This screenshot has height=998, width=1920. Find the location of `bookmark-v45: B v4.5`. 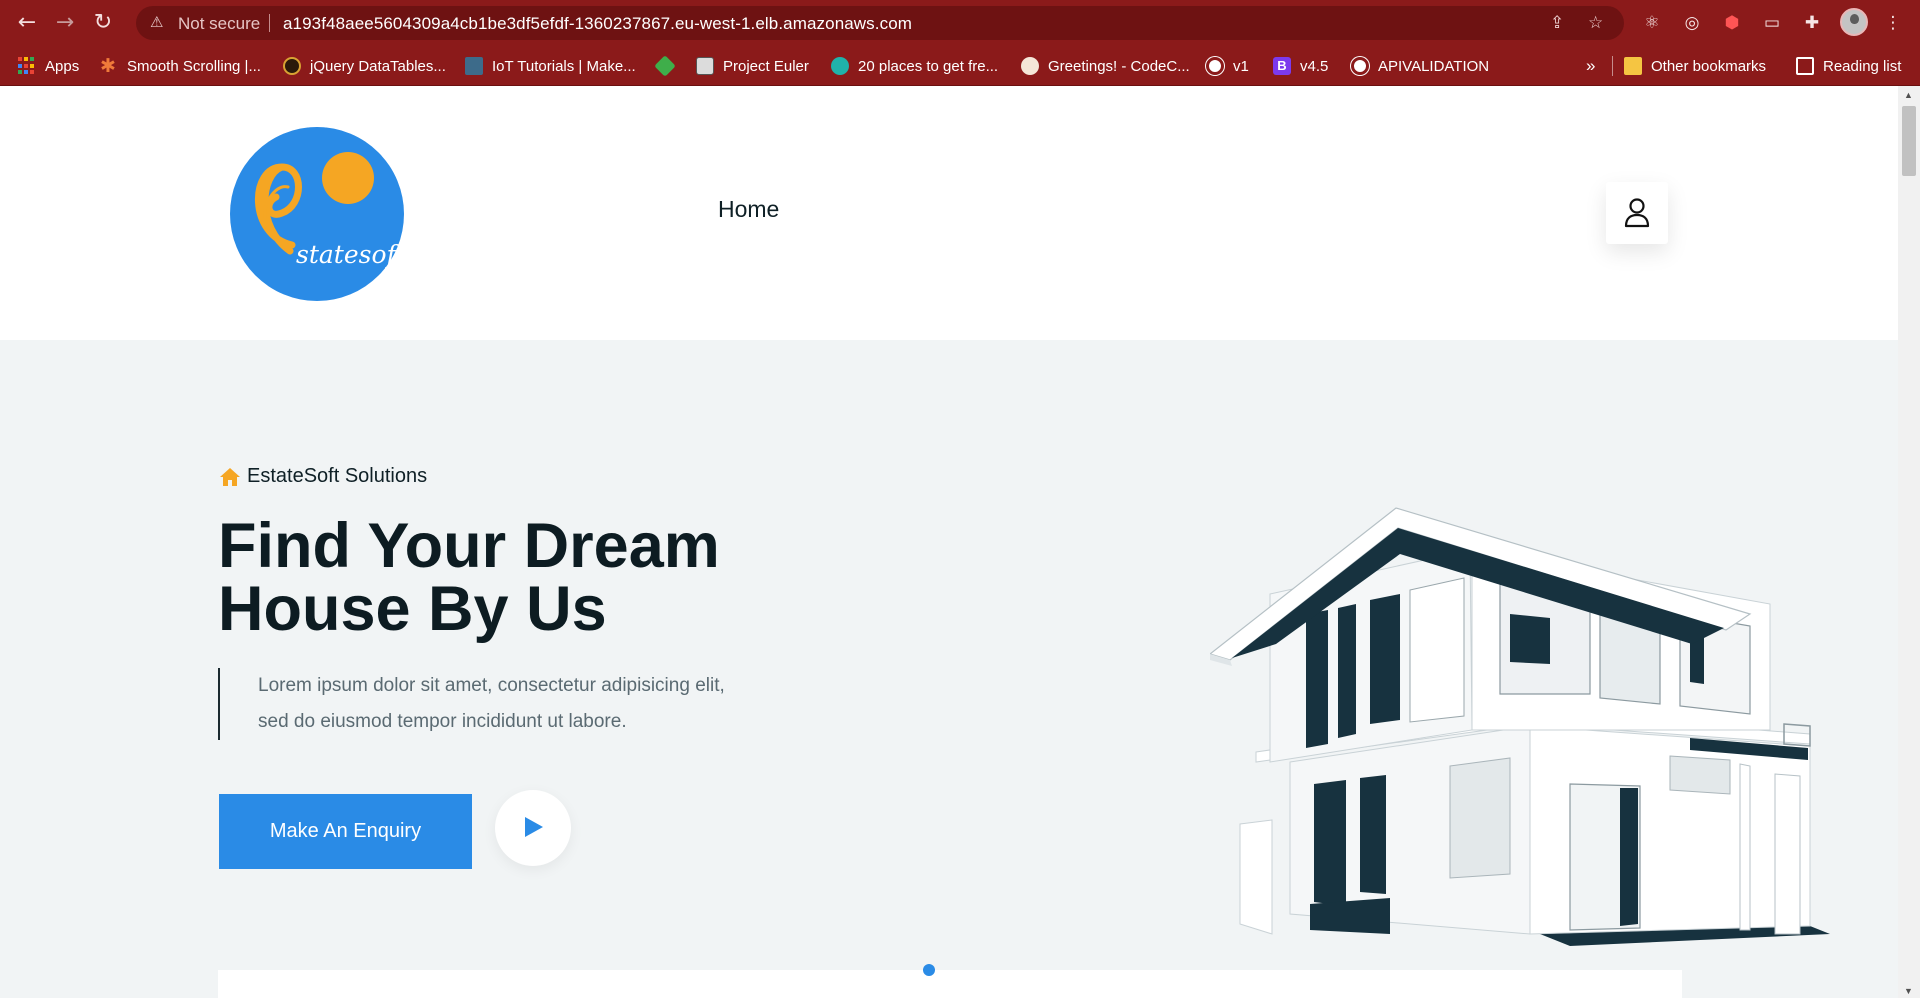

bookmark-v45: B v4.5 is located at coordinates (1300, 66).